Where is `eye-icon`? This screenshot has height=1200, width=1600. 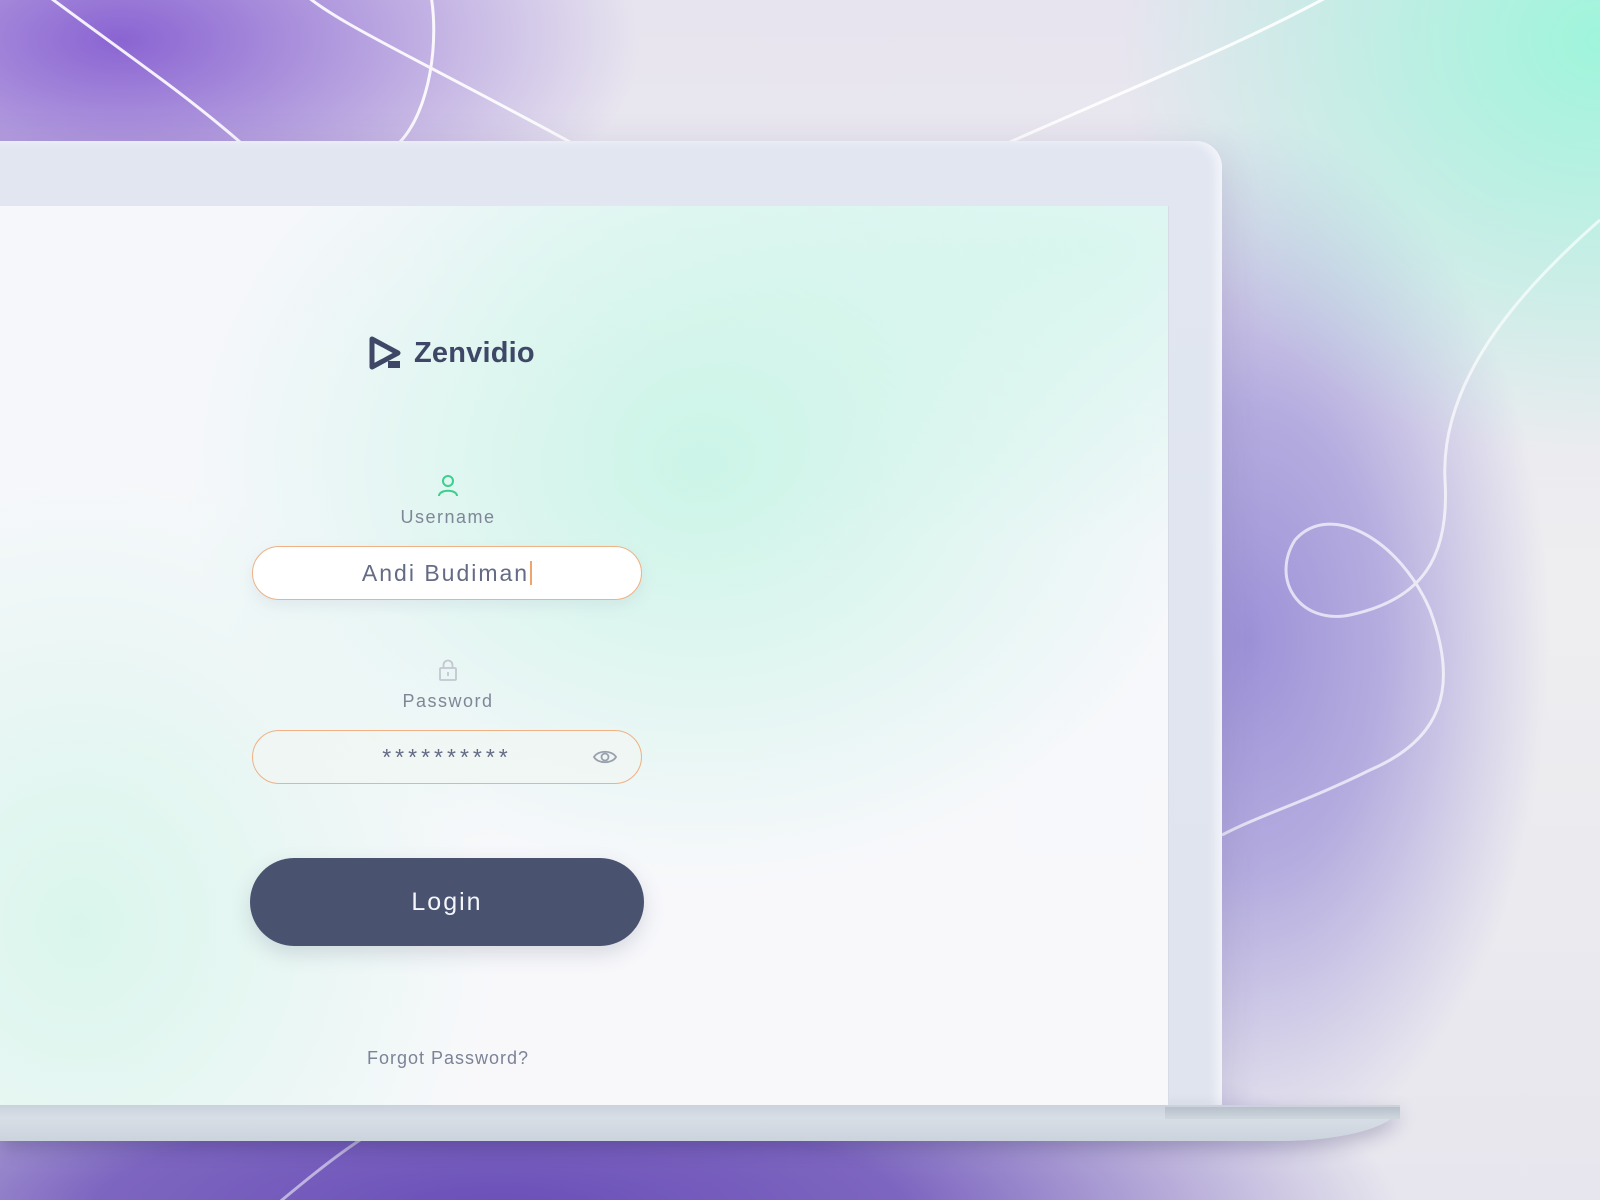
eye-icon is located at coordinates (605, 757).